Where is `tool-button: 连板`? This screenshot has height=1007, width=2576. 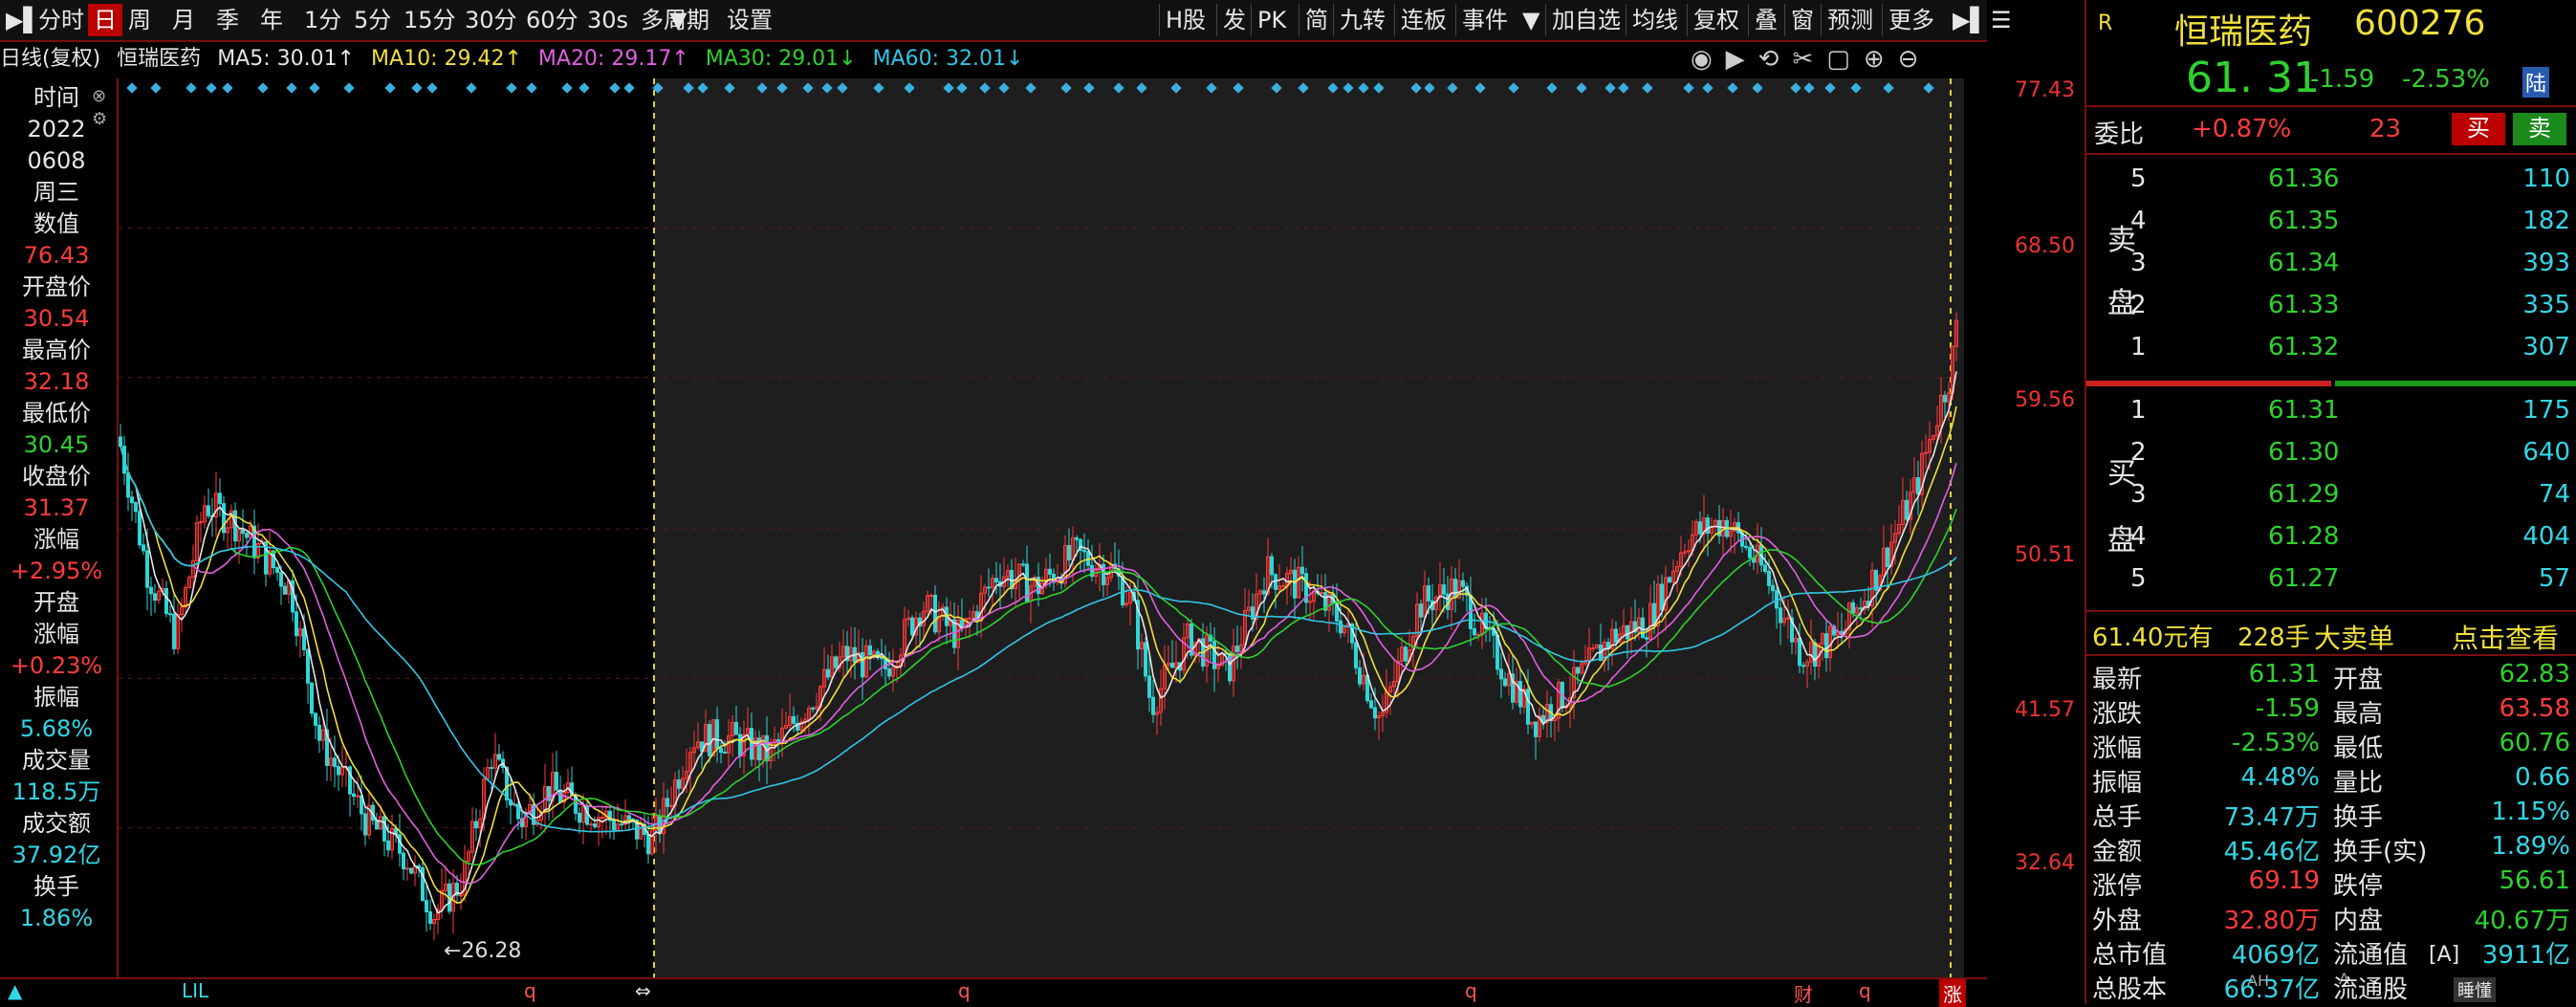
tool-button: 连板 is located at coordinates (1423, 20).